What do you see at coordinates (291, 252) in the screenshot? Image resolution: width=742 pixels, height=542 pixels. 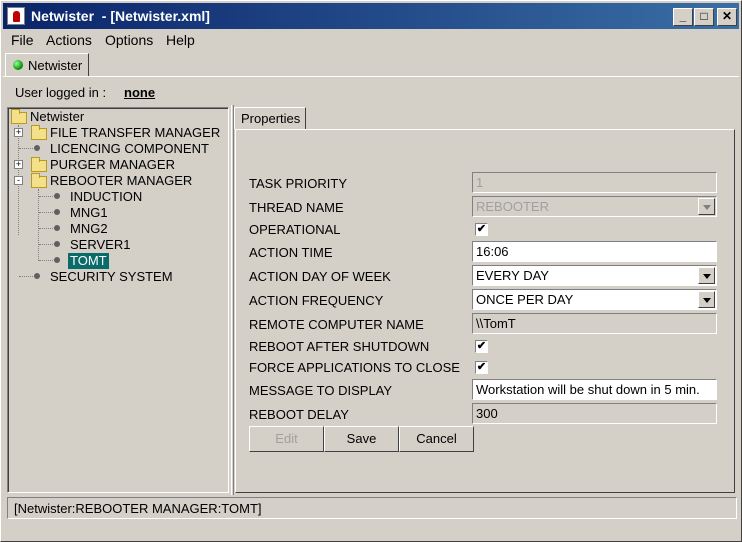 I see `action-time-label: ACTION TIME` at bounding box center [291, 252].